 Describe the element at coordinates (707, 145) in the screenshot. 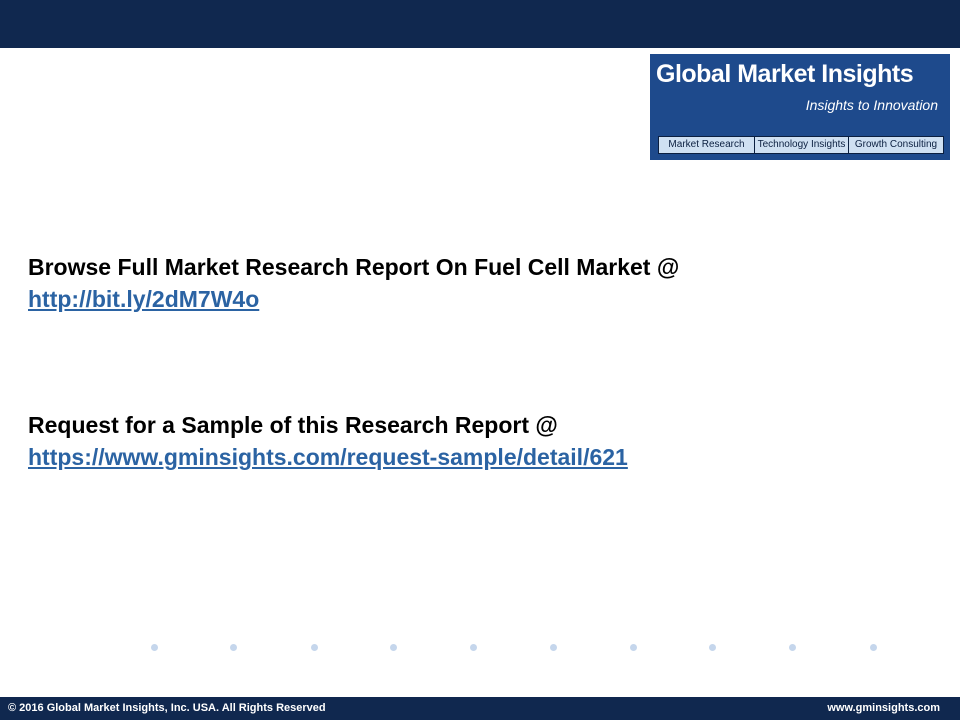

I see `logo-service-market-research: Market Research` at that location.